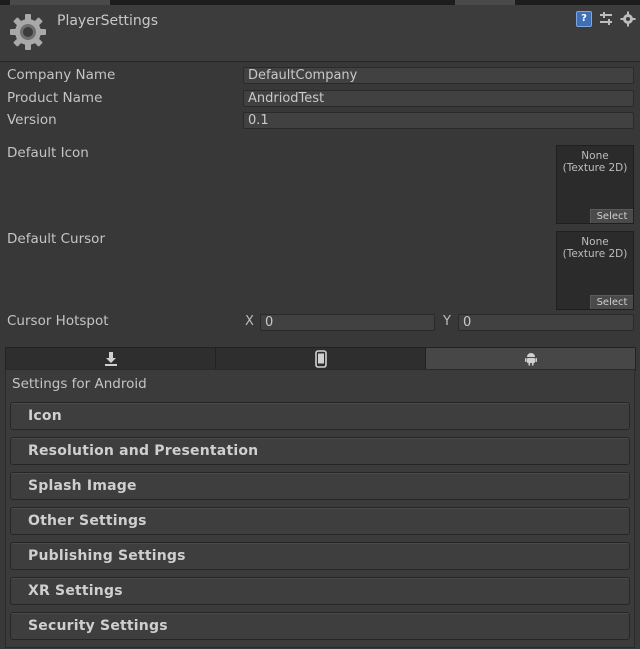 This screenshot has width=640, height=649. Describe the element at coordinates (438, 98) in the screenshot. I see `product-name-field: AndriodTest` at that location.